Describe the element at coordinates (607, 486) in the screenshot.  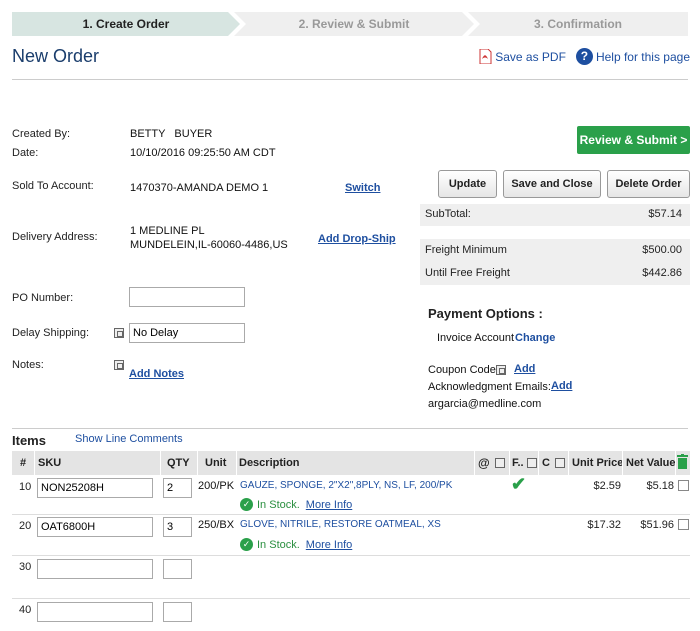
I see `row-unit-price: $2.59` at that location.